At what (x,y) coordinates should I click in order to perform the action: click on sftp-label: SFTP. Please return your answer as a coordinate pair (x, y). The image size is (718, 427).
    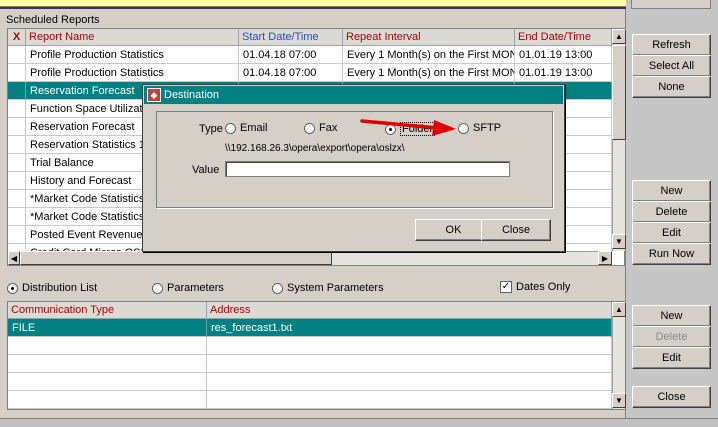
    Looking at the image, I should click on (487, 128).